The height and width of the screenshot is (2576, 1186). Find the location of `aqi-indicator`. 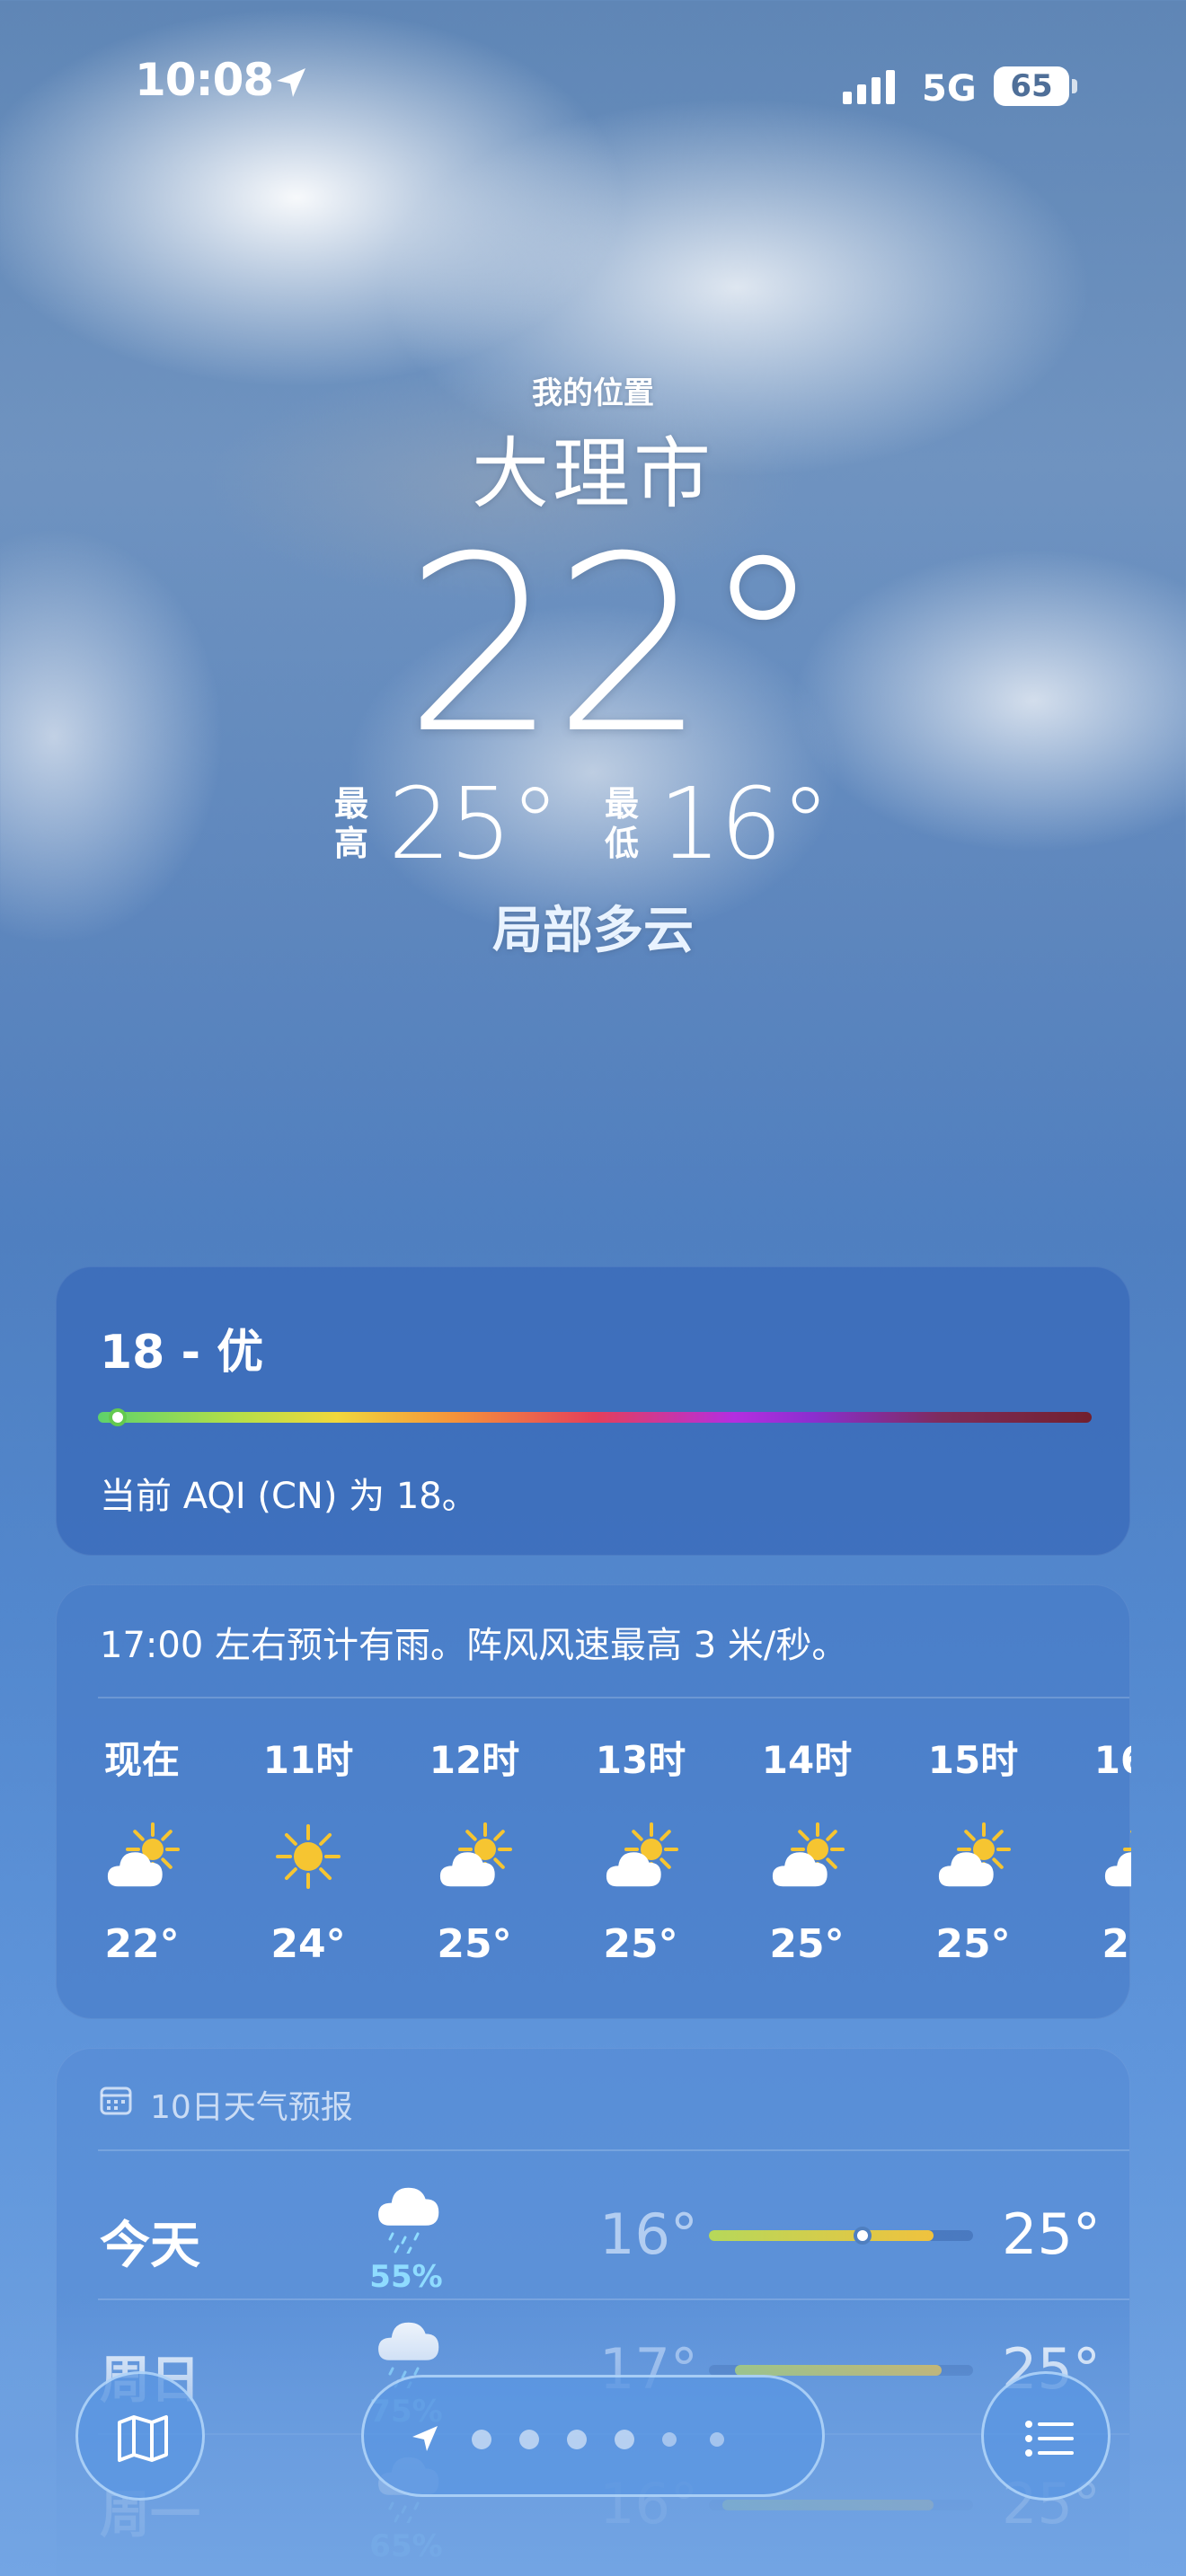

aqi-indicator is located at coordinates (118, 1417).